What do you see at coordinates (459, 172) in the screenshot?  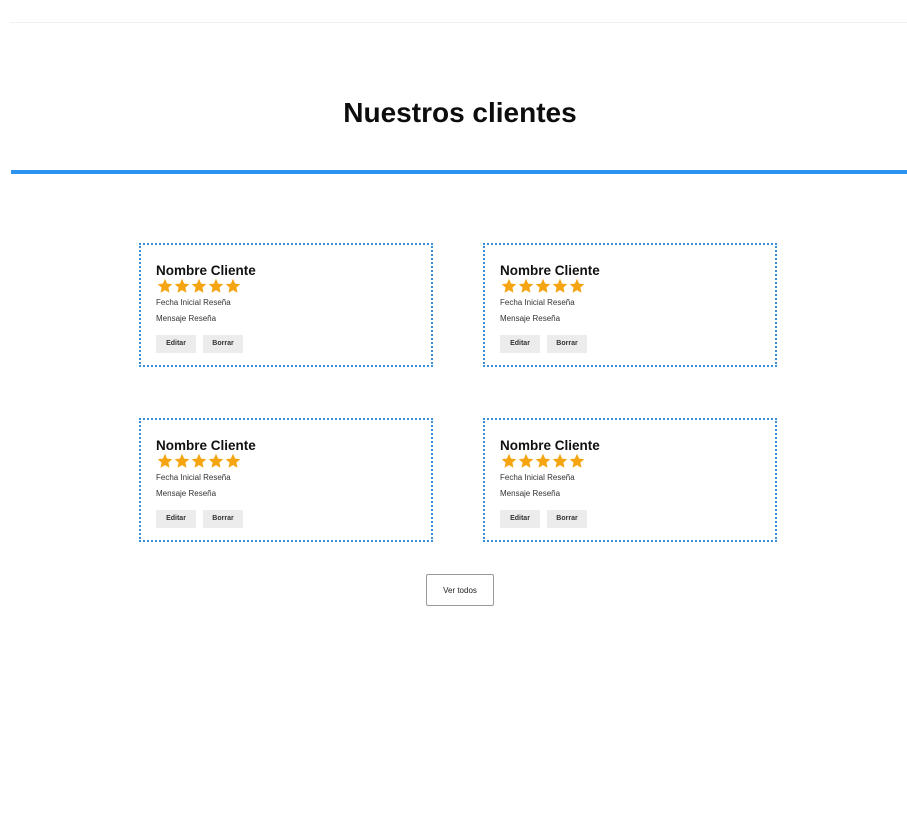 I see `section-divider` at bounding box center [459, 172].